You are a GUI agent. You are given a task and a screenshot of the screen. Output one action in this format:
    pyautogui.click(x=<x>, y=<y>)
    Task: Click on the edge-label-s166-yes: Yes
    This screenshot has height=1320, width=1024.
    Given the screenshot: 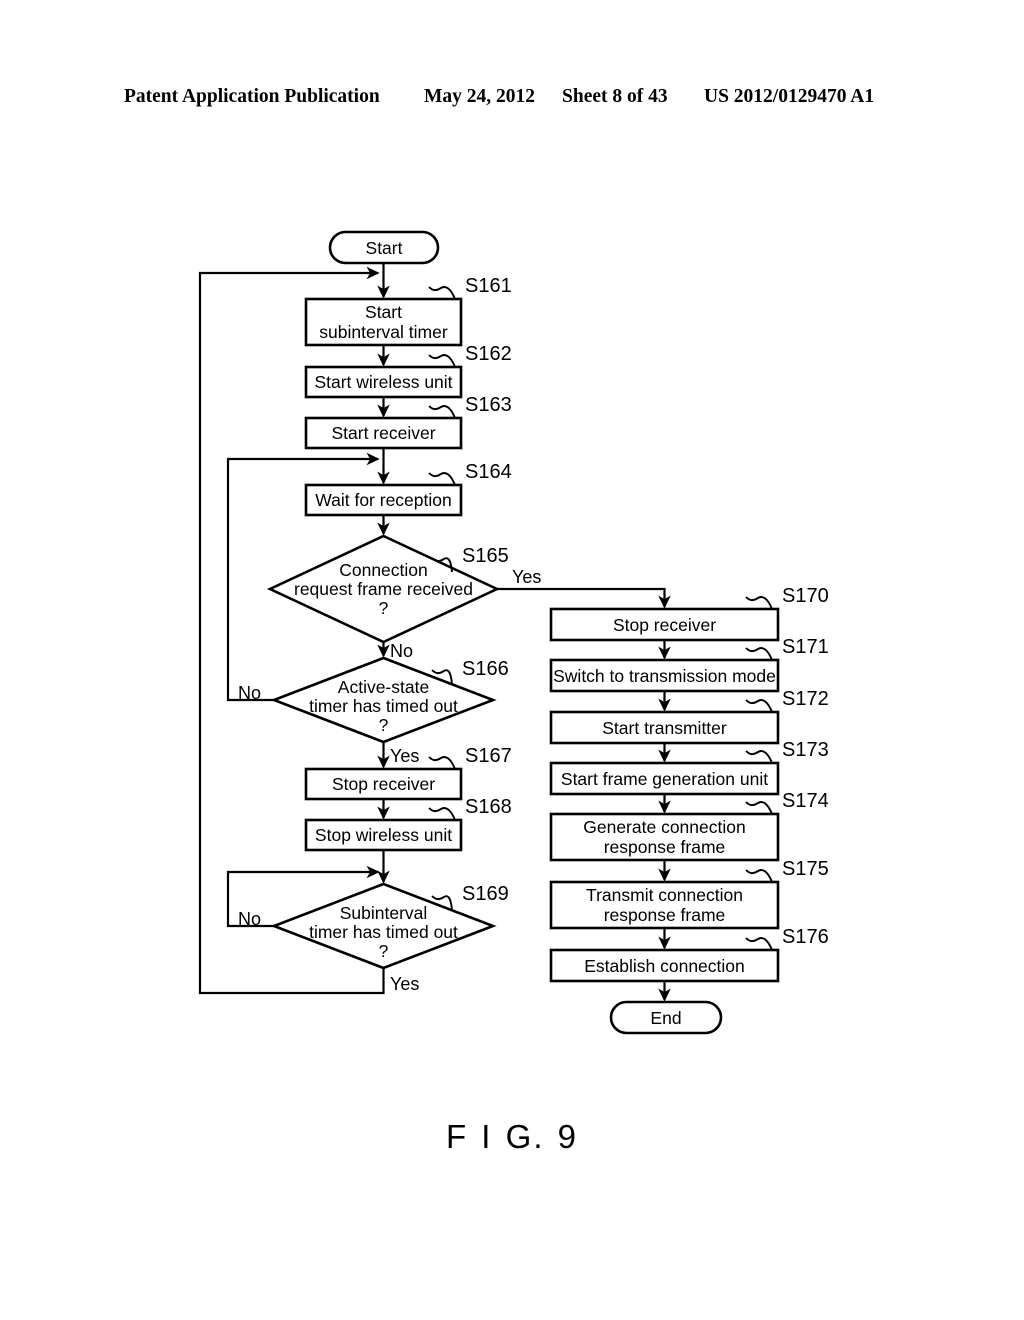 What is the action you would take?
    pyautogui.click(x=404, y=756)
    